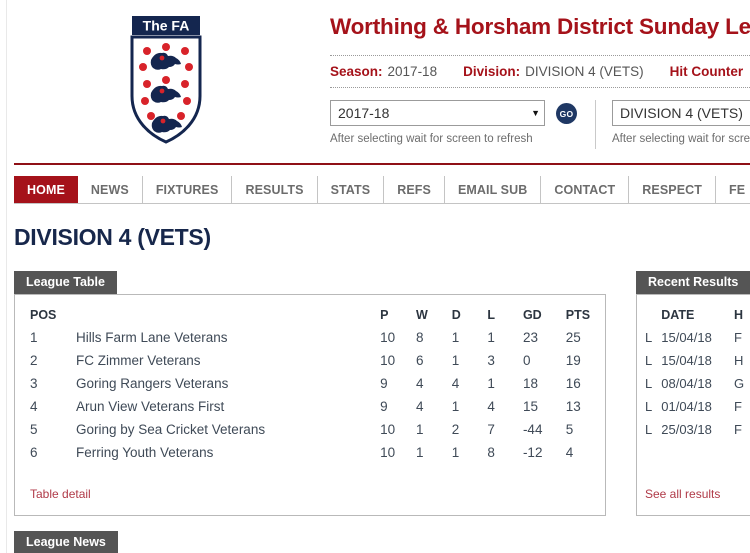 Image resolution: width=750 pixels, height=553 pixels. I want to click on table-row: 4 Arun View Veterans First 9 4 1 4 15 13, so click(310, 406).